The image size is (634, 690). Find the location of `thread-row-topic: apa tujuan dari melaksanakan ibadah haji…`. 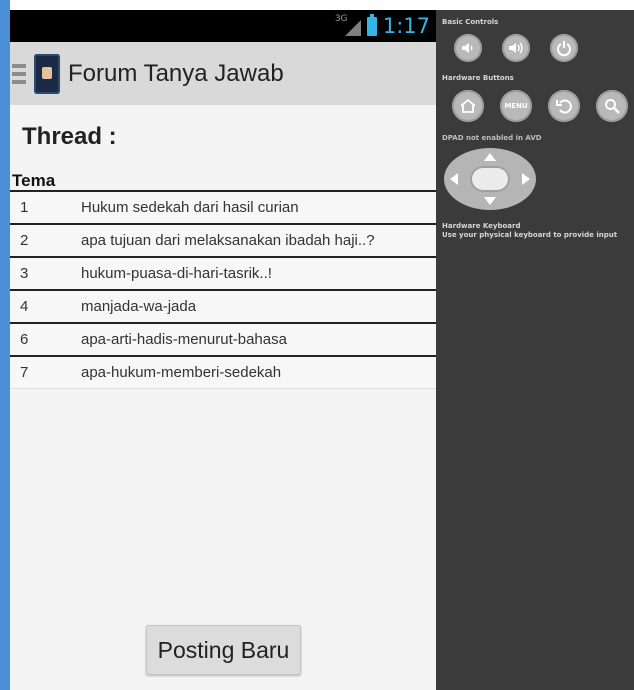

thread-row-topic: apa tujuan dari melaksanakan ibadah haji… is located at coordinates (228, 240).